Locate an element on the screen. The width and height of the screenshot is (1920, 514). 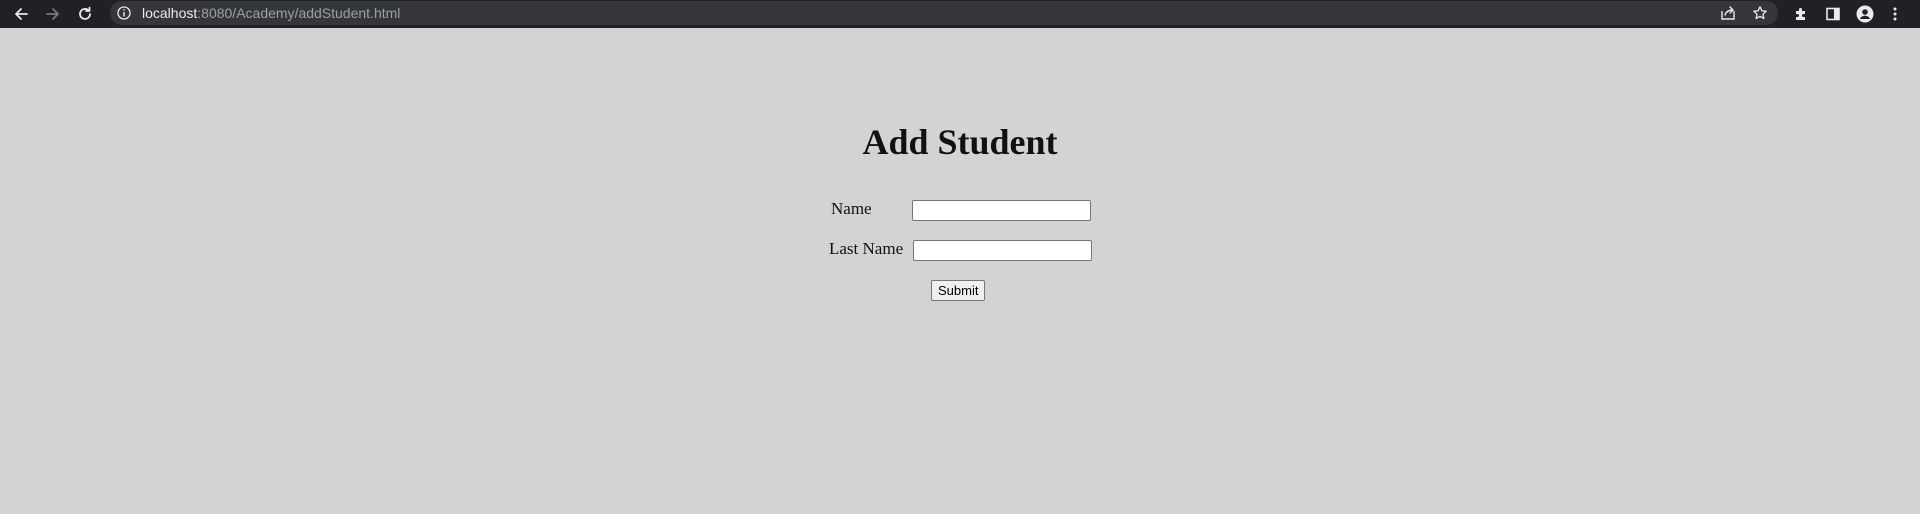
reload-icon is located at coordinates (85, 14).